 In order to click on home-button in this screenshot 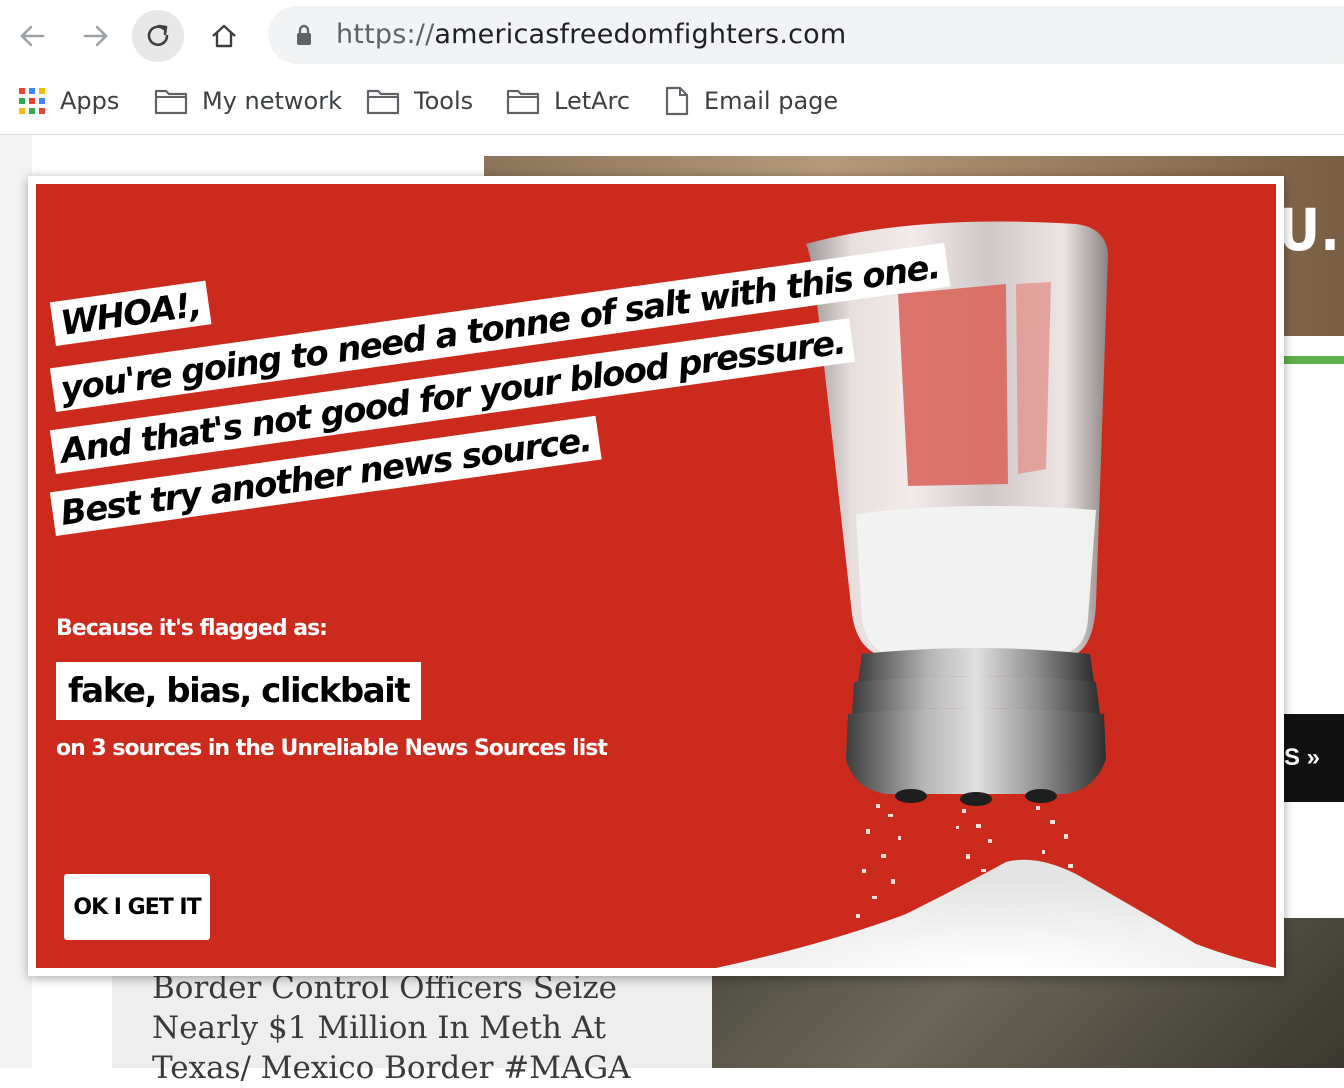, I will do `click(224, 36)`.